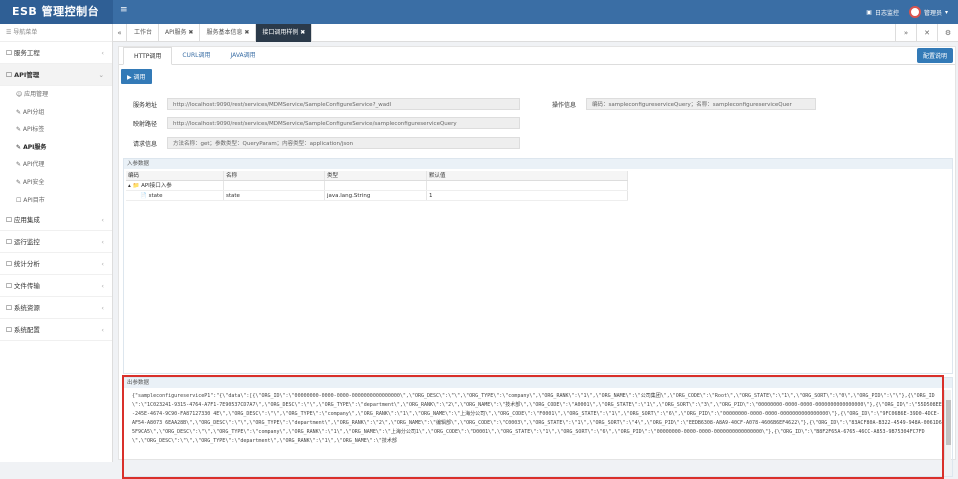 Image resolution: width=958 pixels, height=479 pixels. I want to click on close-icon: ✕, so click(926, 33).